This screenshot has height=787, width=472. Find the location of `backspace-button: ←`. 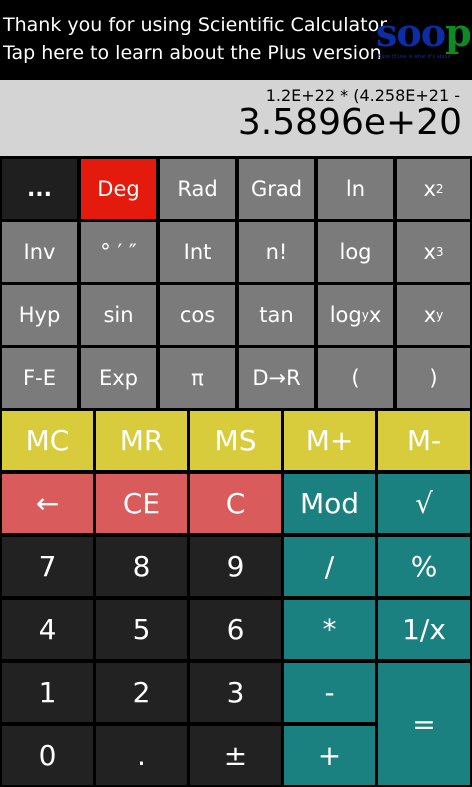

backspace-button: ← is located at coordinates (47, 503).